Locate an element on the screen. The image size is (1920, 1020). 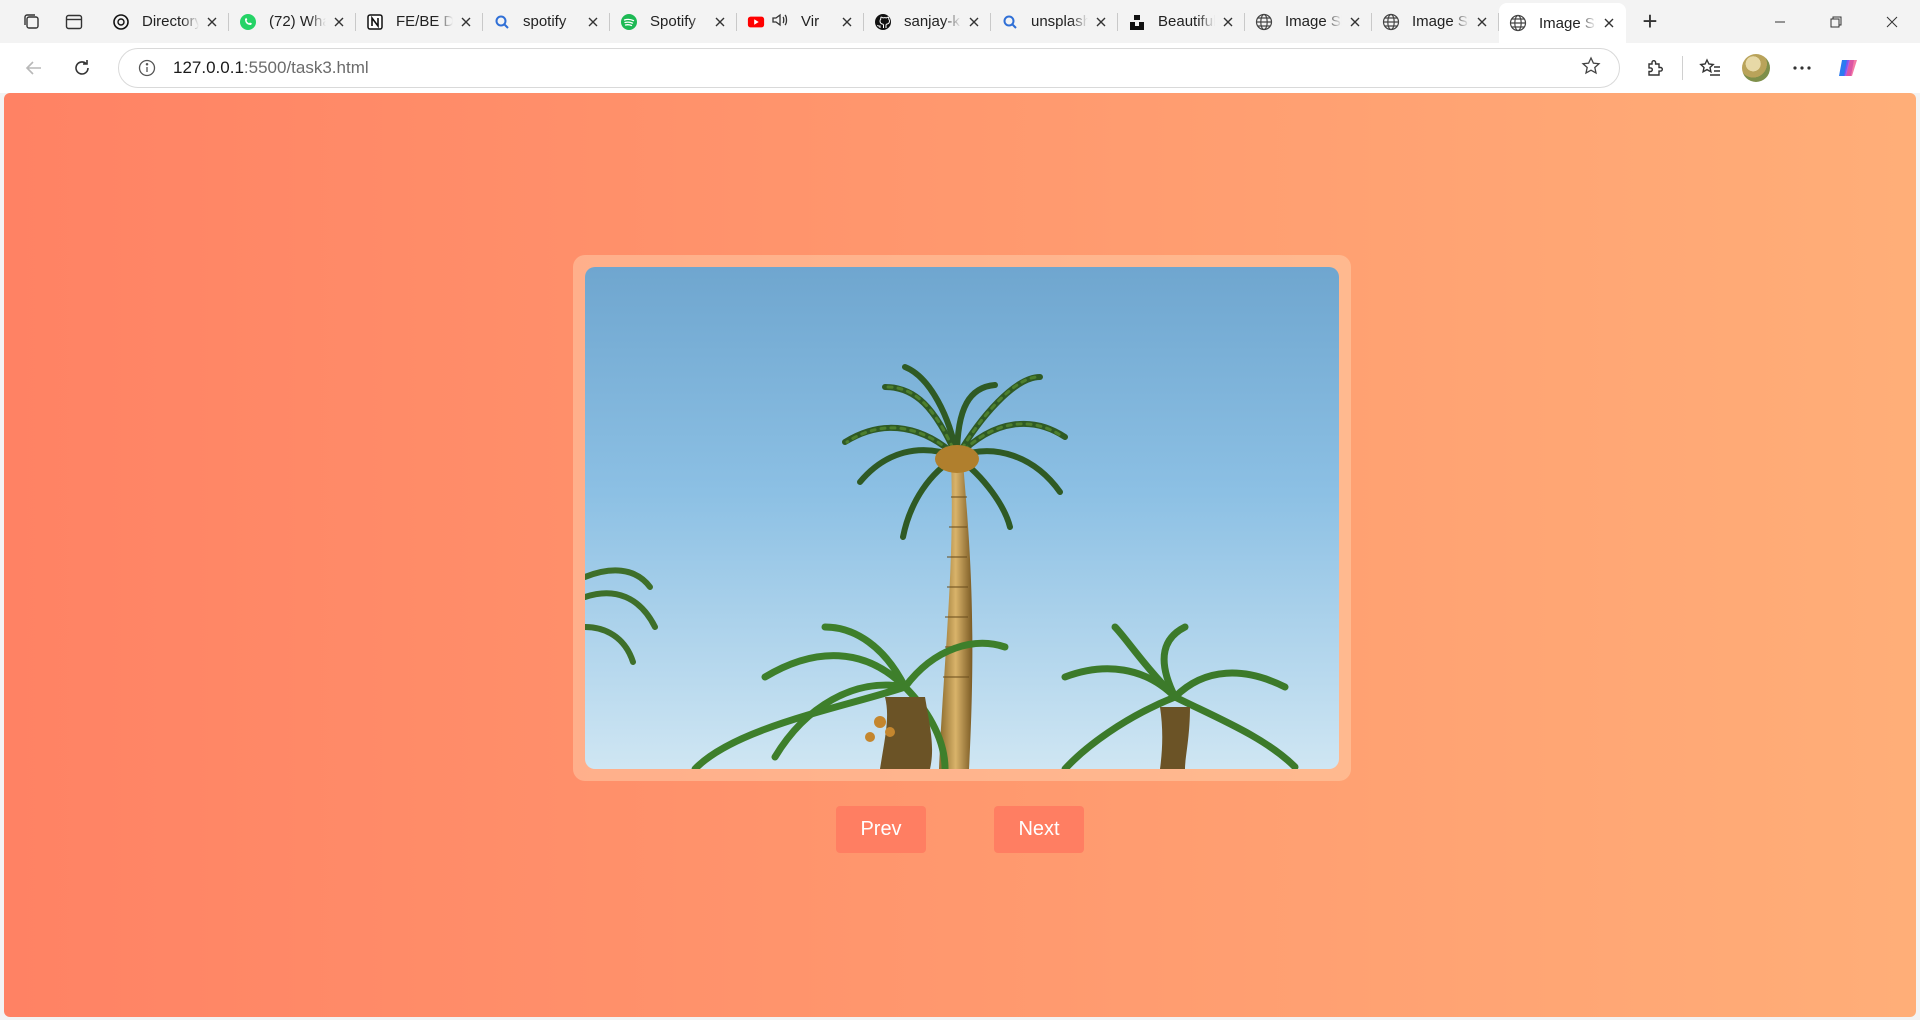
back-button is located at coordinates (34, 68).